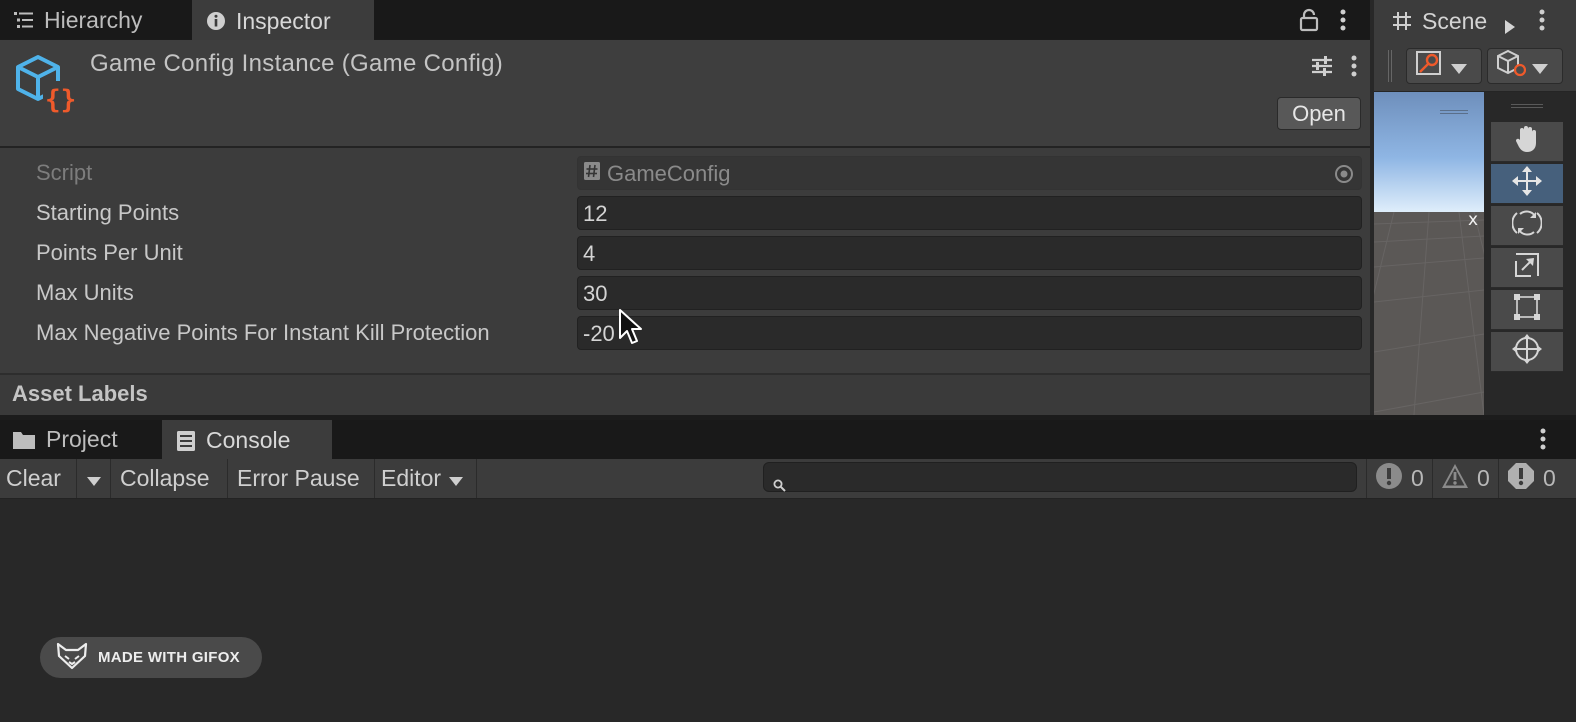 The height and width of the screenshot is (722, 1576). Describe the element at coordinates (1521, 479) in the screenshot. I see `error-icon` at that location.